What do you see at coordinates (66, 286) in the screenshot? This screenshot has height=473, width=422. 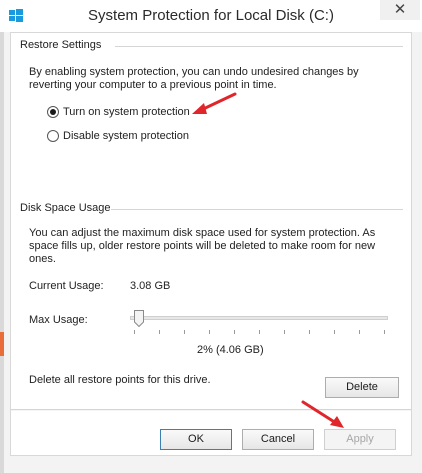 I see `current-usage-label: Current Usage:` at bounding box center [66, 286].